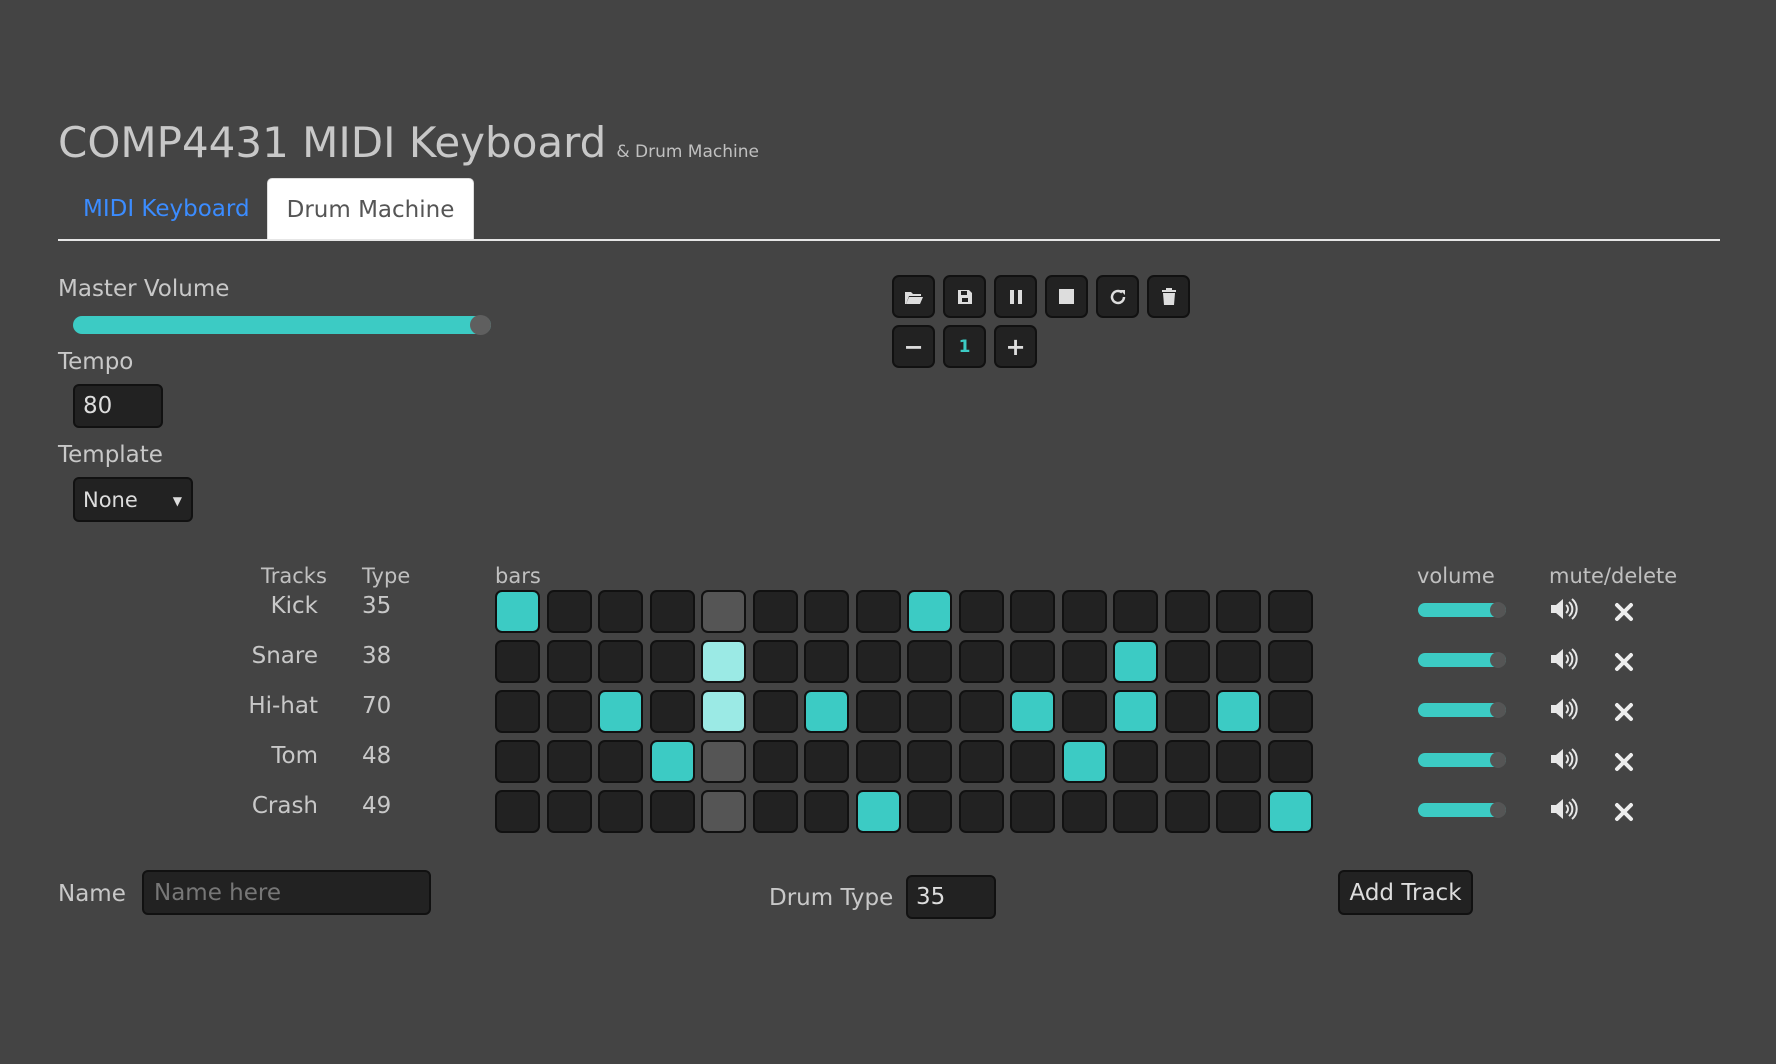  I want to click on save-button, so click(964, 296).